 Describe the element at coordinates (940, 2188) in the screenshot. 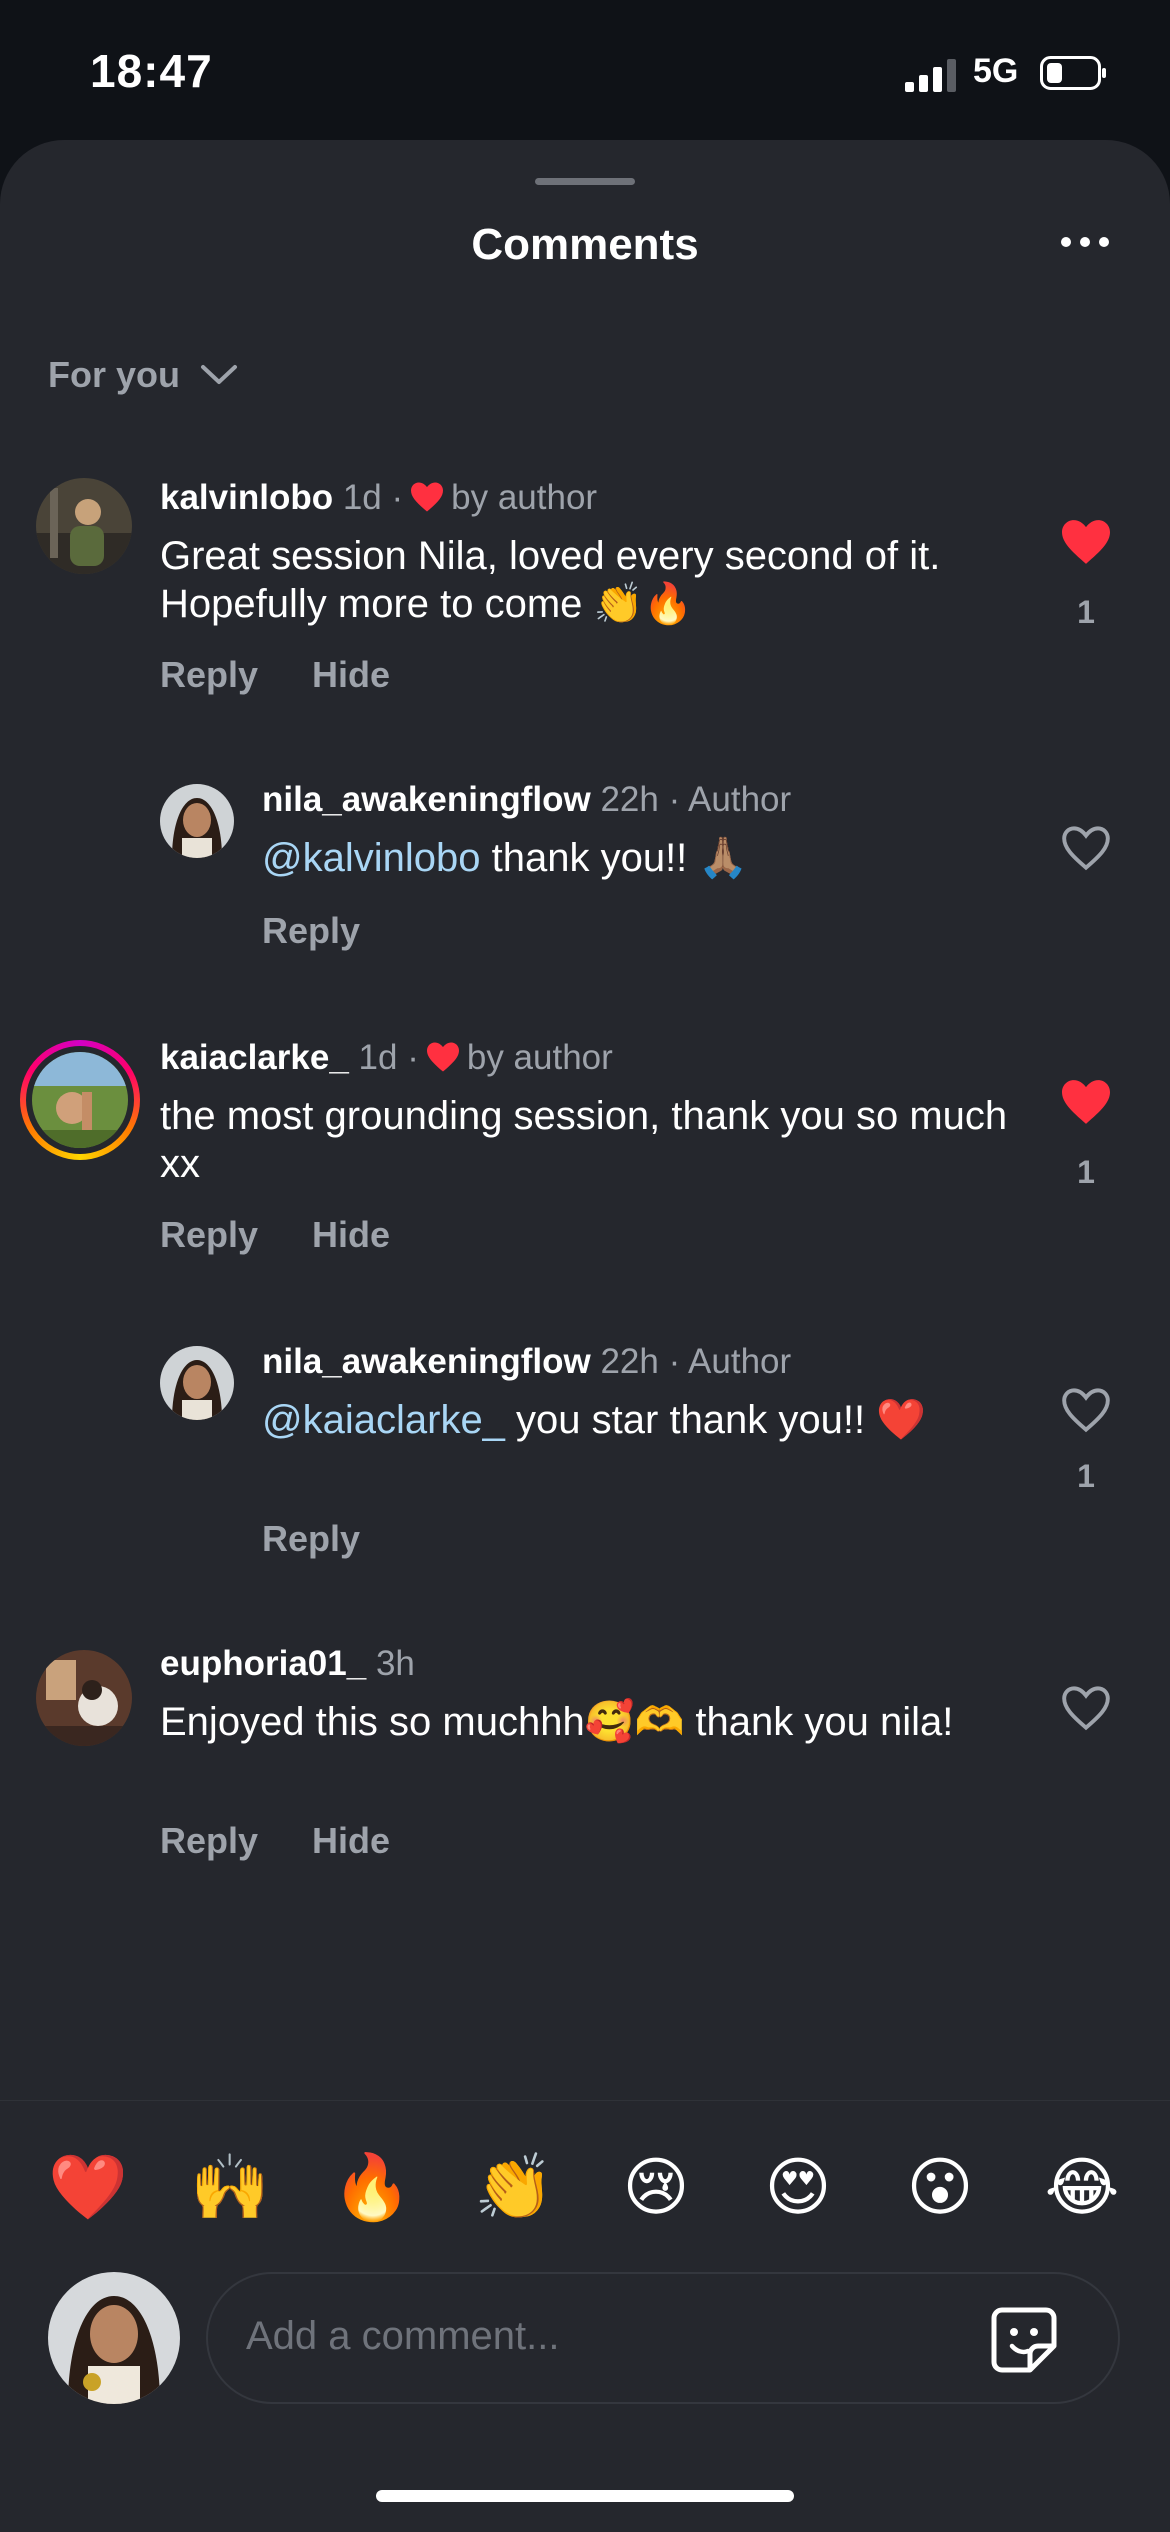

I see `reaction-surprised: 😮` at that location.